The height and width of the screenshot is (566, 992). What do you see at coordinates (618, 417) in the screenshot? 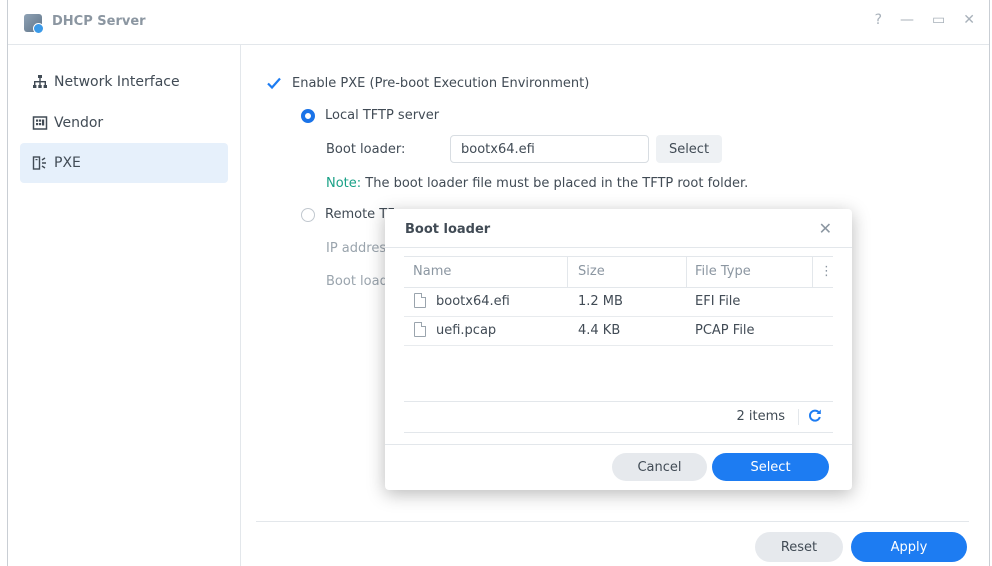
I see `table-footer: 2 items` at bounding box center [618, 417].